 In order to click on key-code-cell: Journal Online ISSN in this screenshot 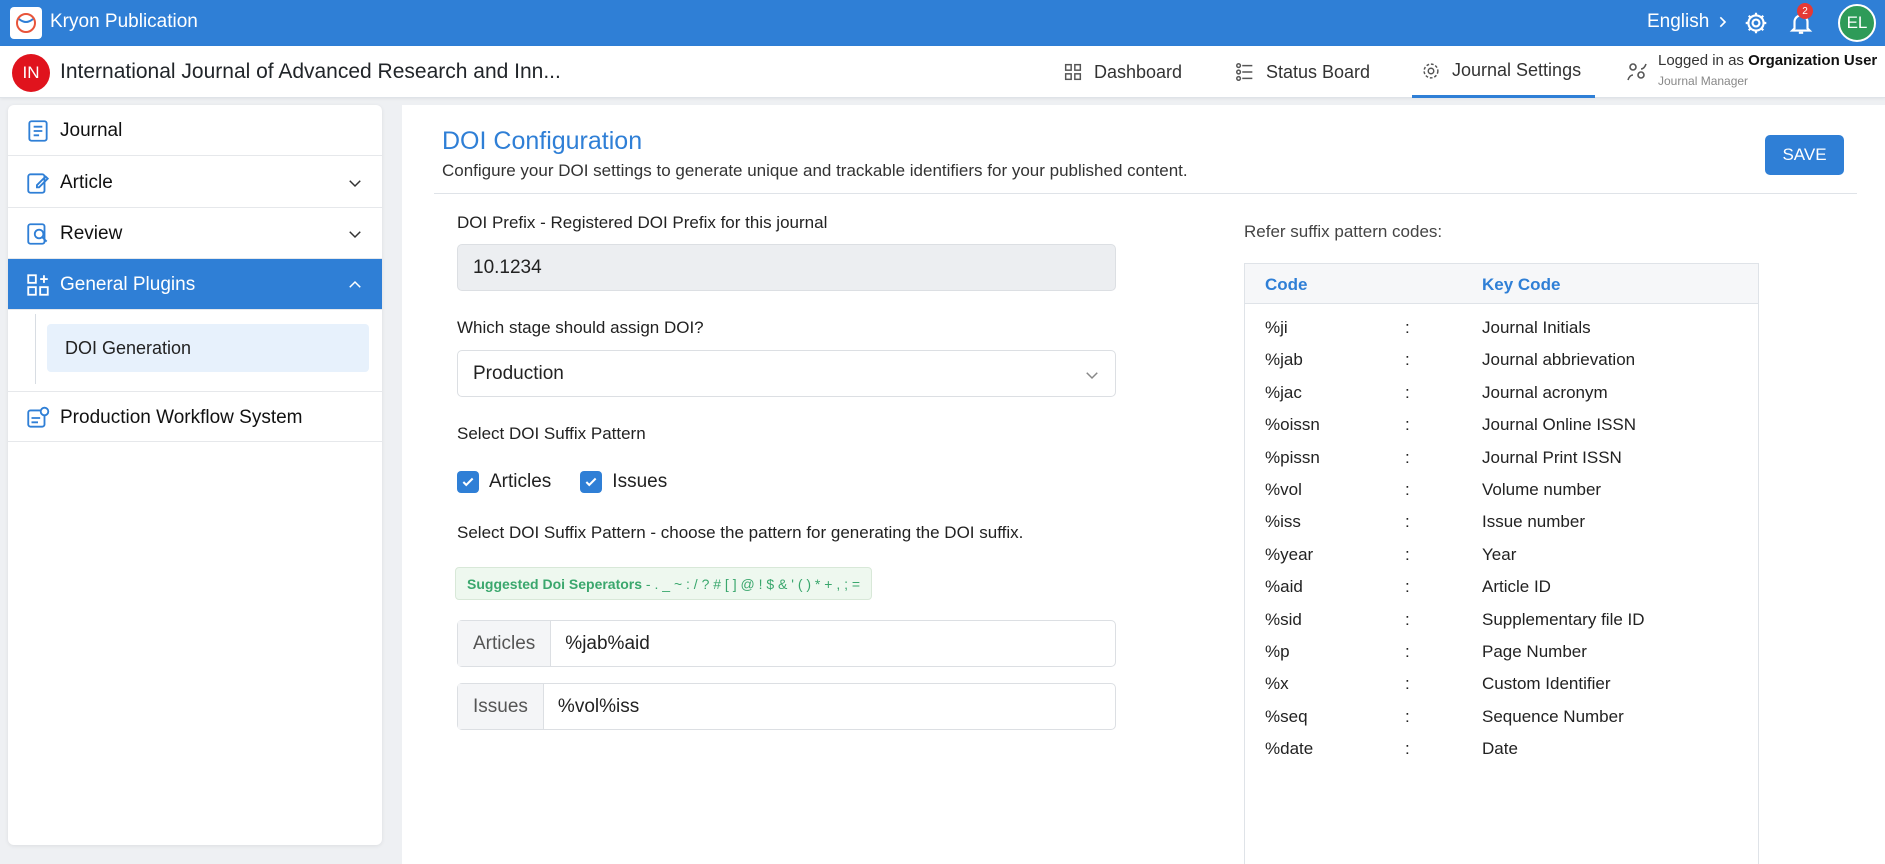, I will do `click(1559, 425)`.